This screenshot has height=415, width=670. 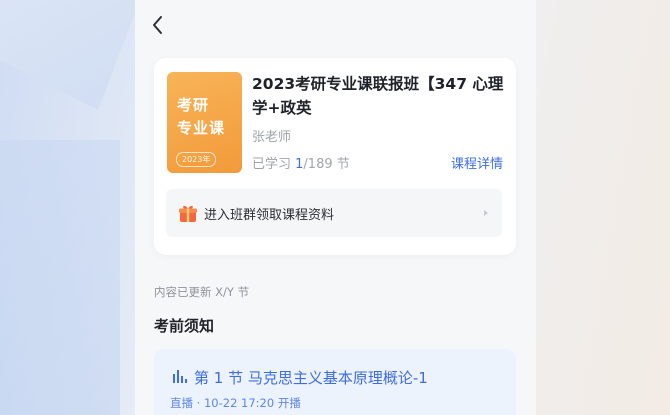 I want to click on lesson-title: 第 1 节 马克思主义基本原理概论-1, so click(x=311, y=378).